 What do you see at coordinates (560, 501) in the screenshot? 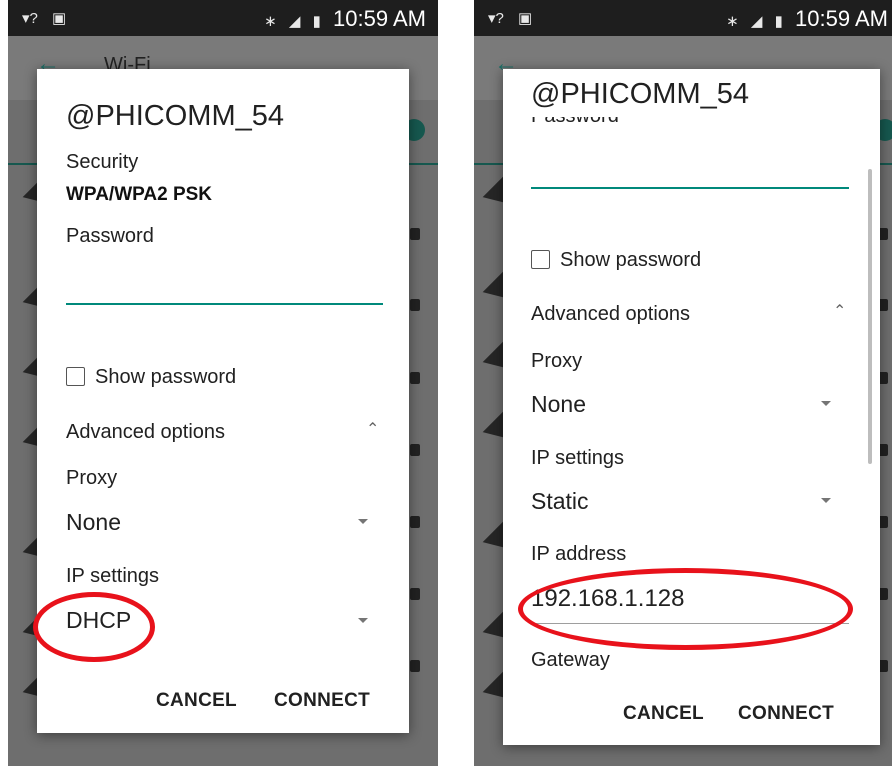
I see `ip-settings-select: Static` at bounding box center [560, 501].